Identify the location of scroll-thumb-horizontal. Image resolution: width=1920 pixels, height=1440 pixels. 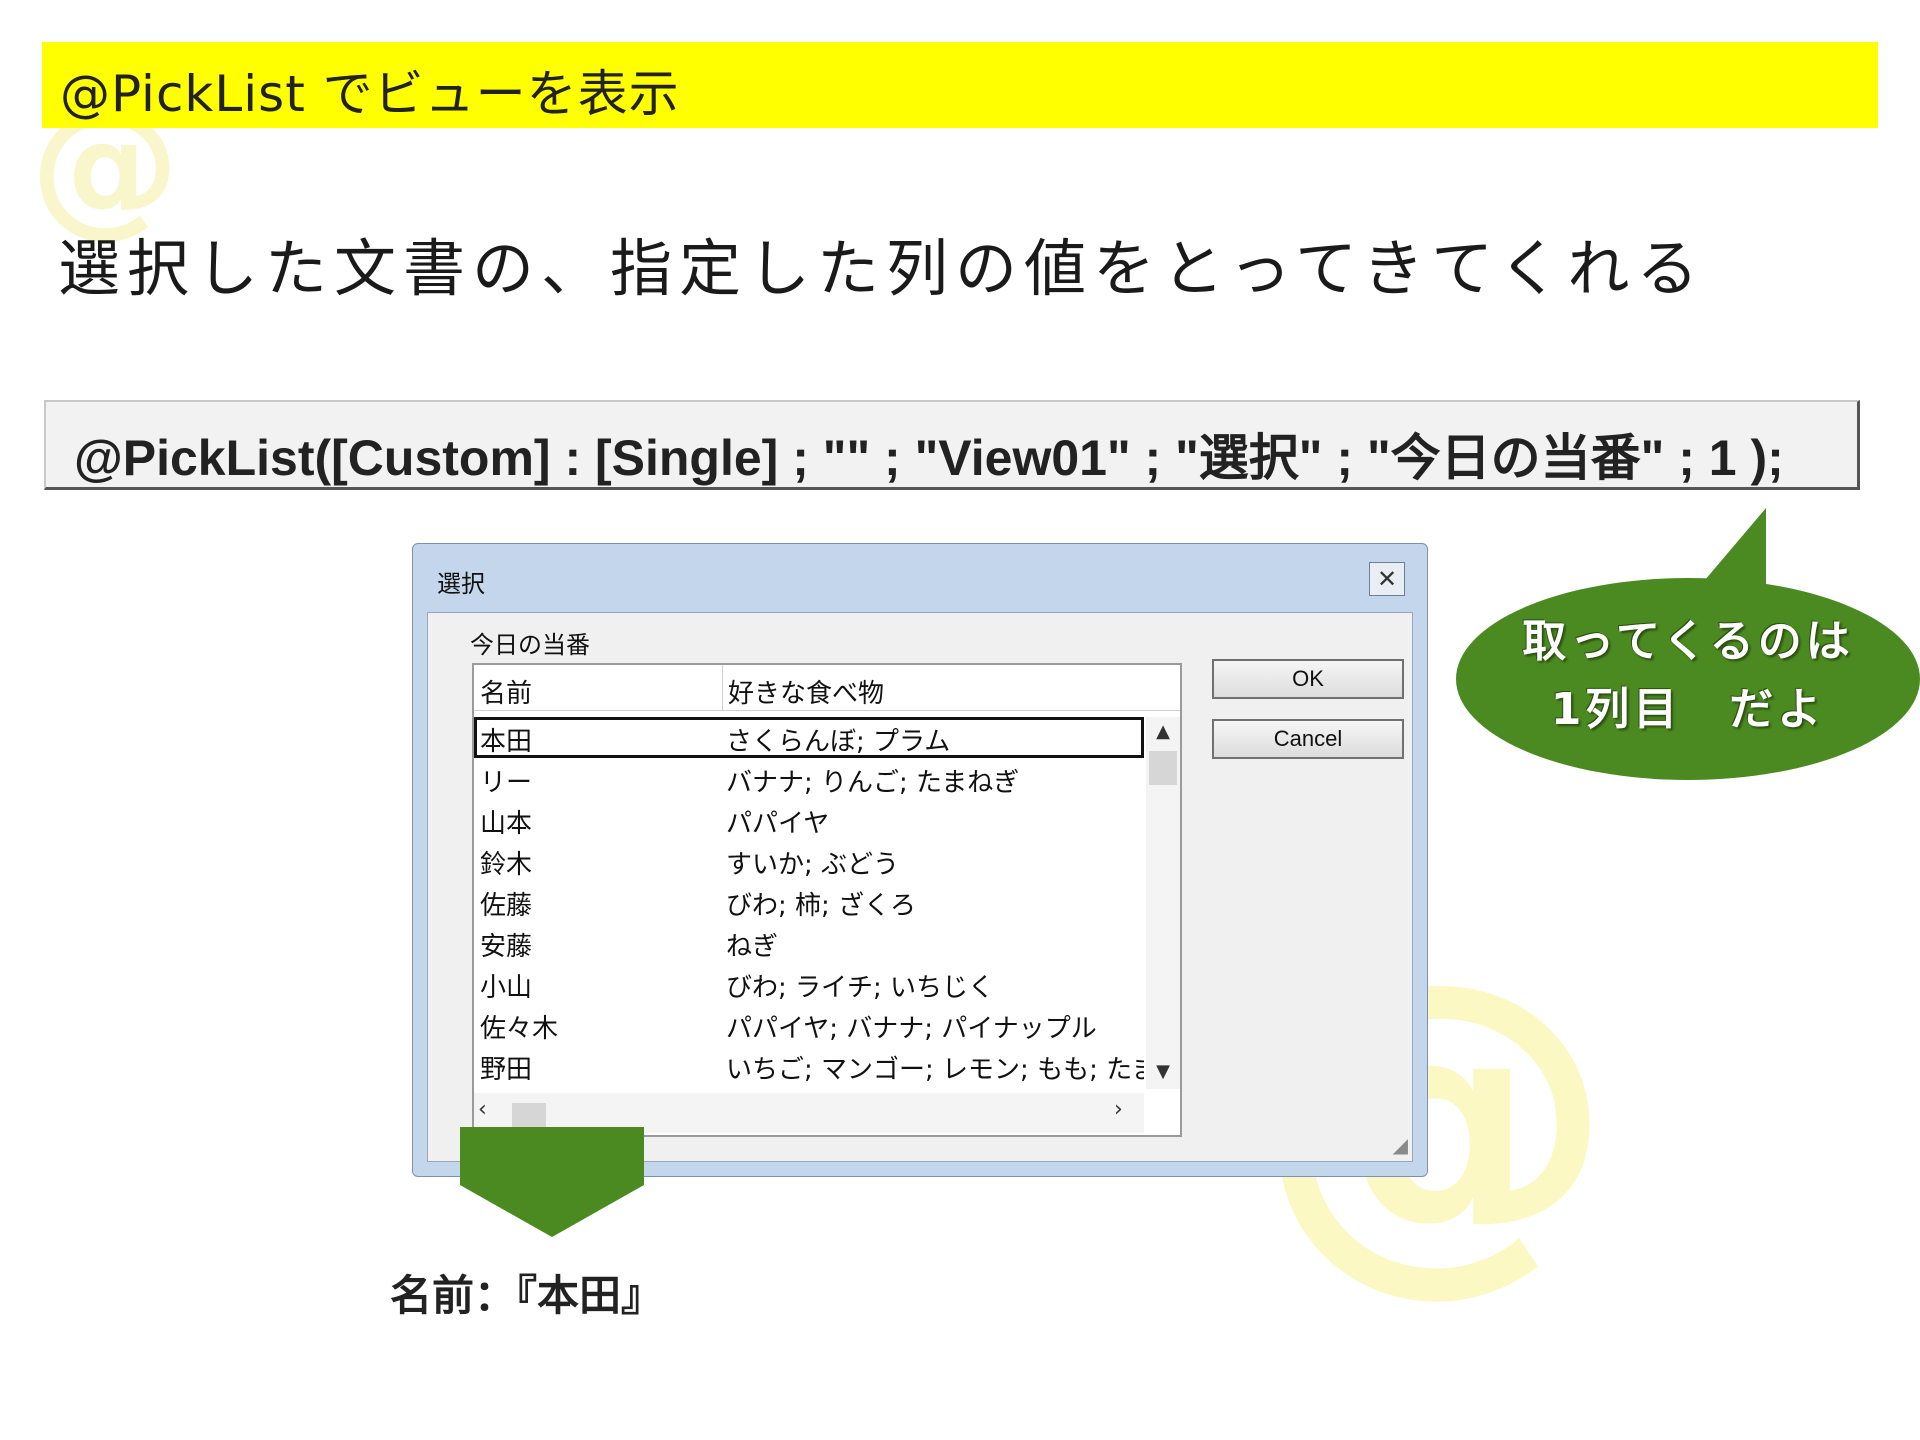
(529, 1115).